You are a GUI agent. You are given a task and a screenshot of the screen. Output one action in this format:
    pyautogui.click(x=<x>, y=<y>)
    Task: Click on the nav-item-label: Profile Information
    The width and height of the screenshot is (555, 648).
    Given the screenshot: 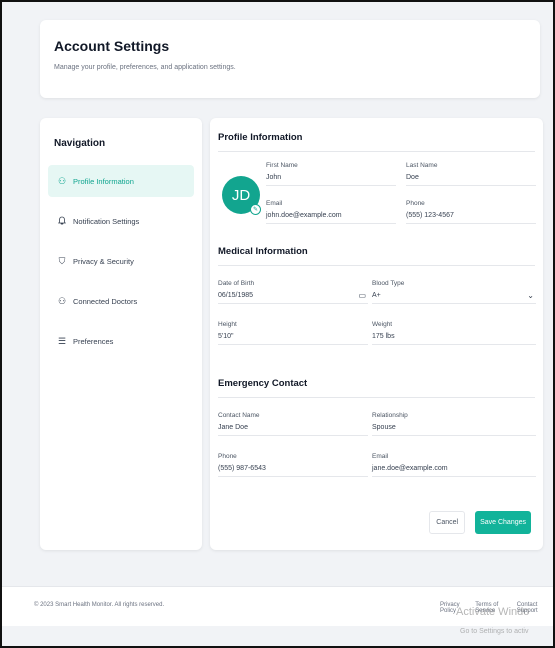 What is the action you would take?
    pyautogui.click(x=103, y=181)
    